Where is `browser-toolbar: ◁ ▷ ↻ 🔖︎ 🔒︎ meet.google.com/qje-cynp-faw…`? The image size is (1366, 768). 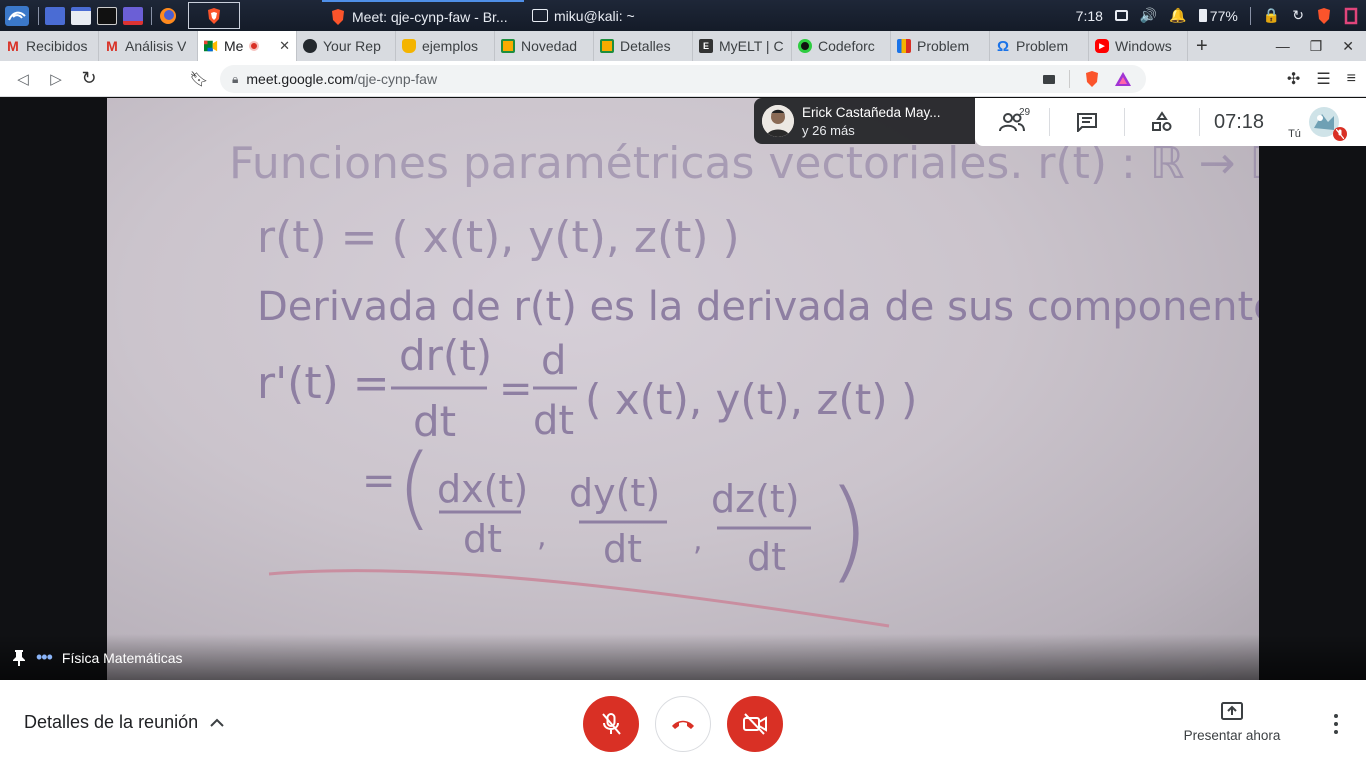
browser-toolbar: ◁ ▷ ↻ 🔖︎ 🔒︎ meet.google.com/qje-cynp-faw… is located at coordinates (683, 79).